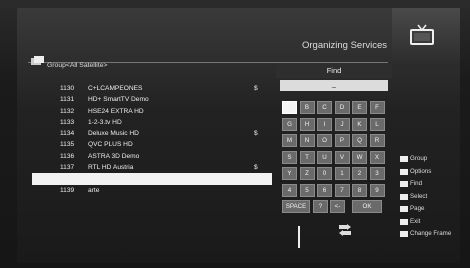 The width and height of the screenshot is (470, 268). I want to click on key-6: 6, so click(324, 190).